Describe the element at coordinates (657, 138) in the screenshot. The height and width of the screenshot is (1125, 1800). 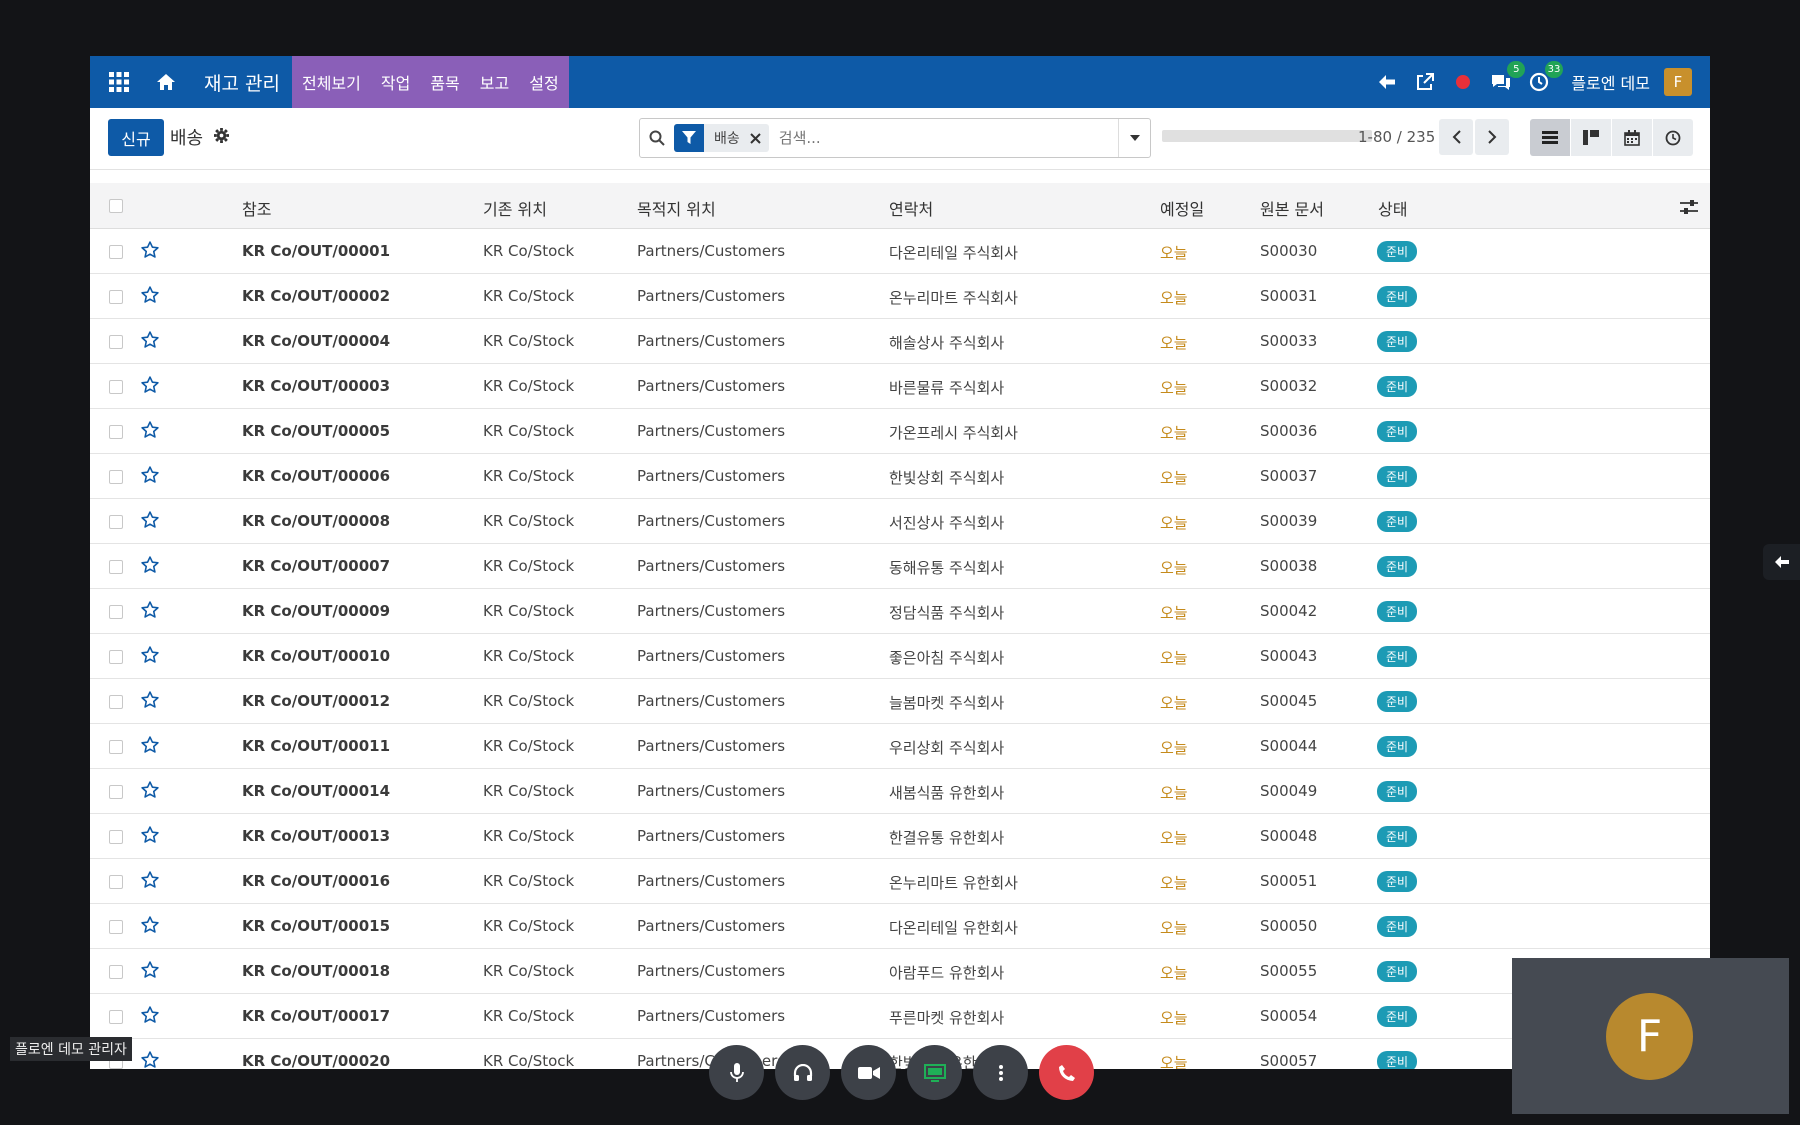
I see `search-icon` at that location.